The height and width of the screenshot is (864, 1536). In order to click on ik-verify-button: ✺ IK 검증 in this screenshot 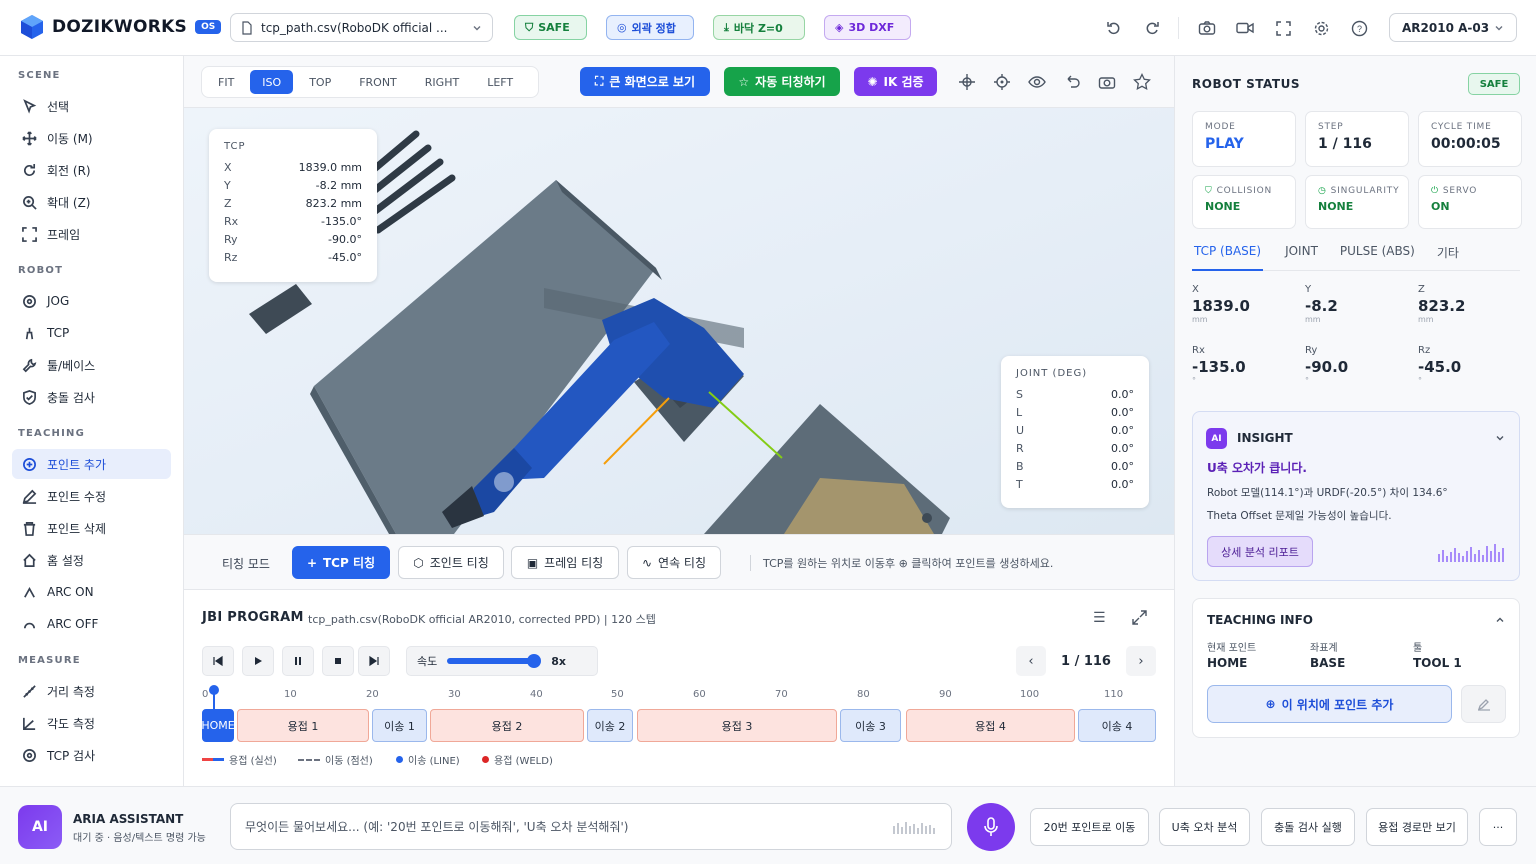, I will do `click(895, 81)`.